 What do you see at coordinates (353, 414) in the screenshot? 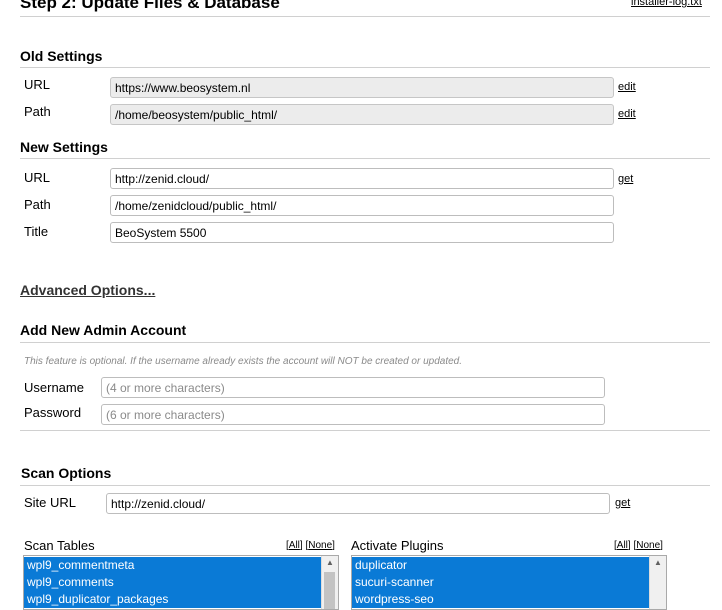
I see `password-input: (6 or more characters)` at bounding box center [353, 414].